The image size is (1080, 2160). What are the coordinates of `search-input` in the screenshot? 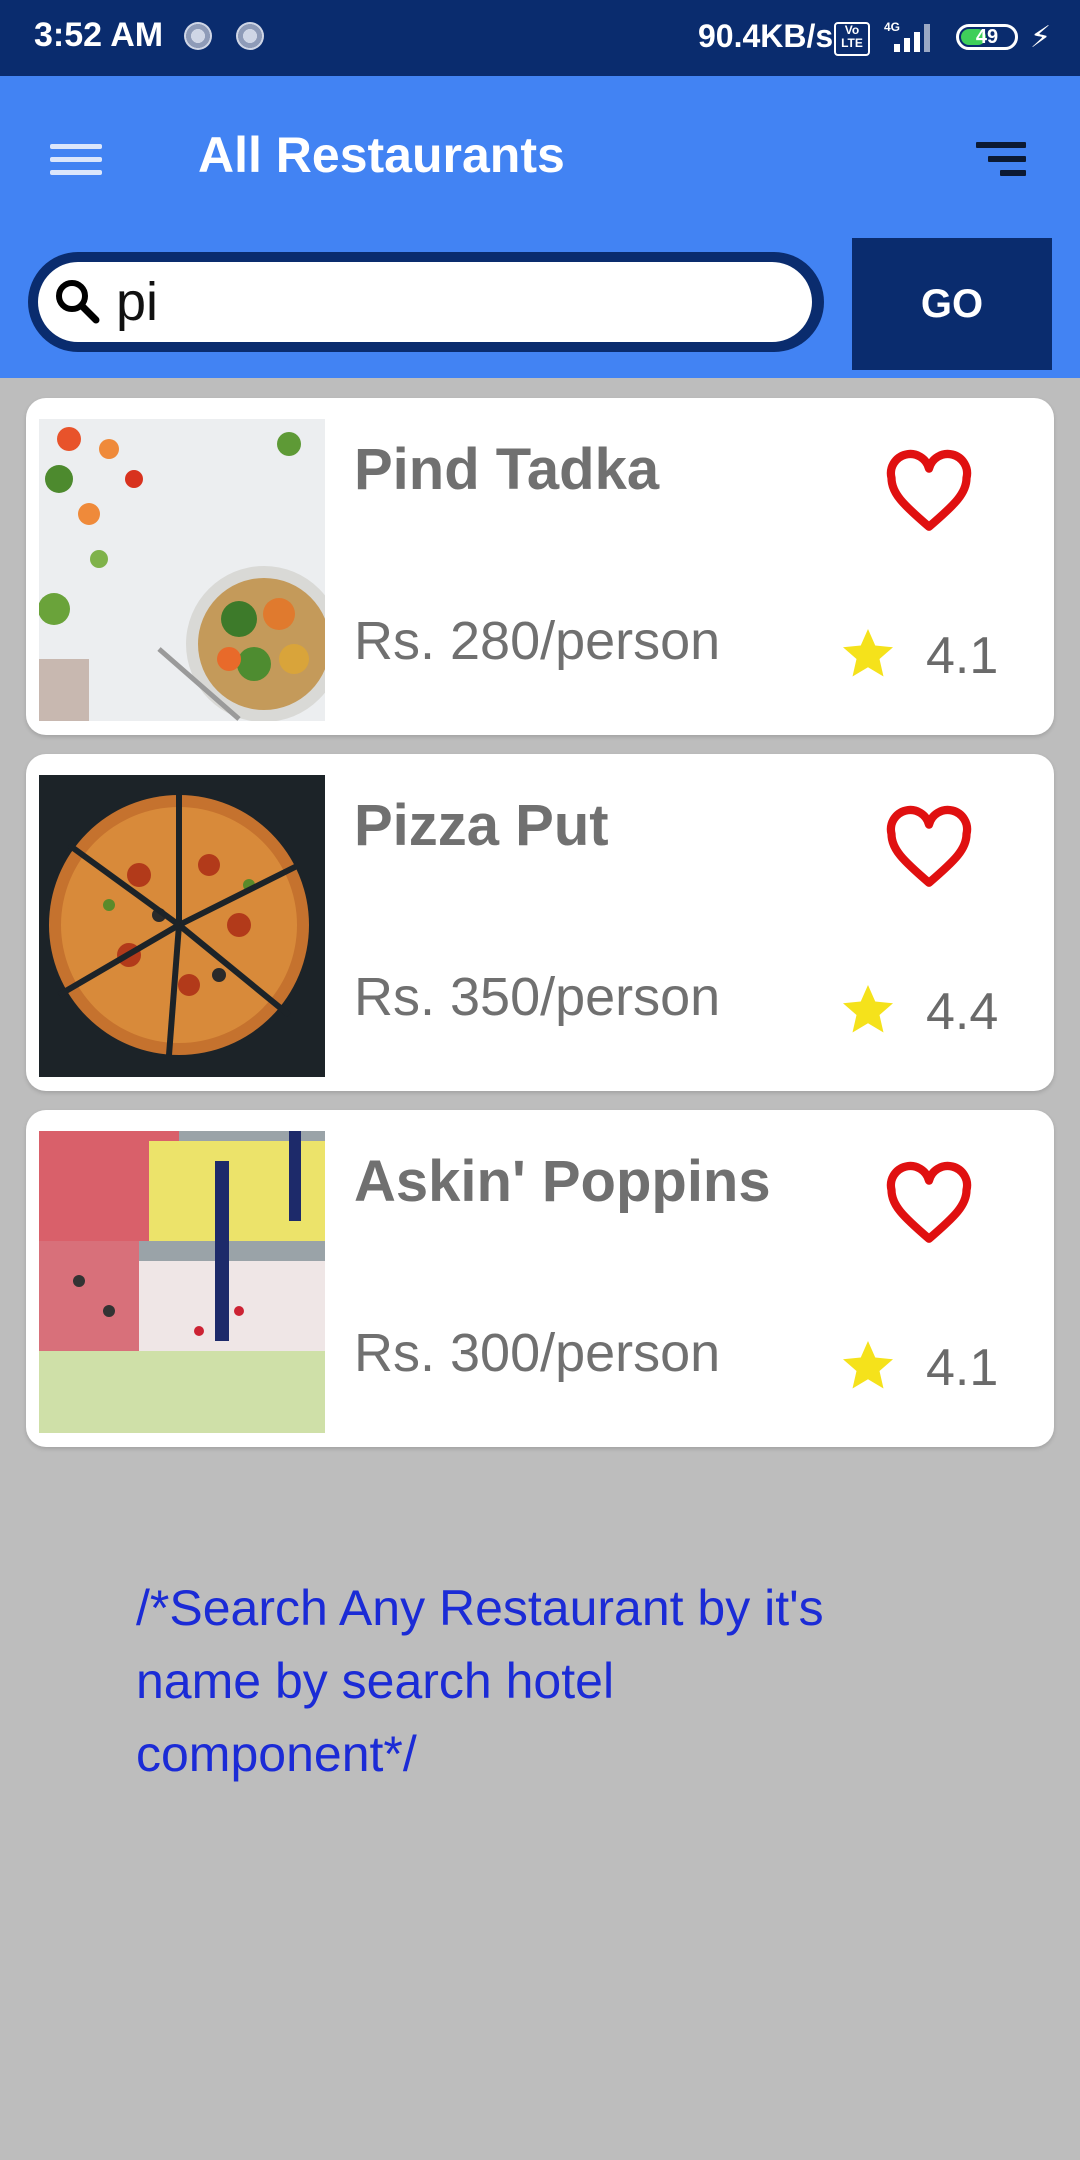 It's located at (446, 302).